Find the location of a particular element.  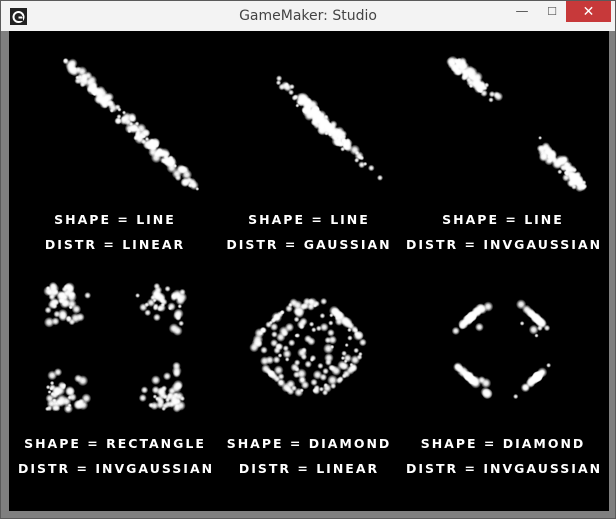

shape-label: SHAPE = RECTANGLE is located at coordinates (115, 443).